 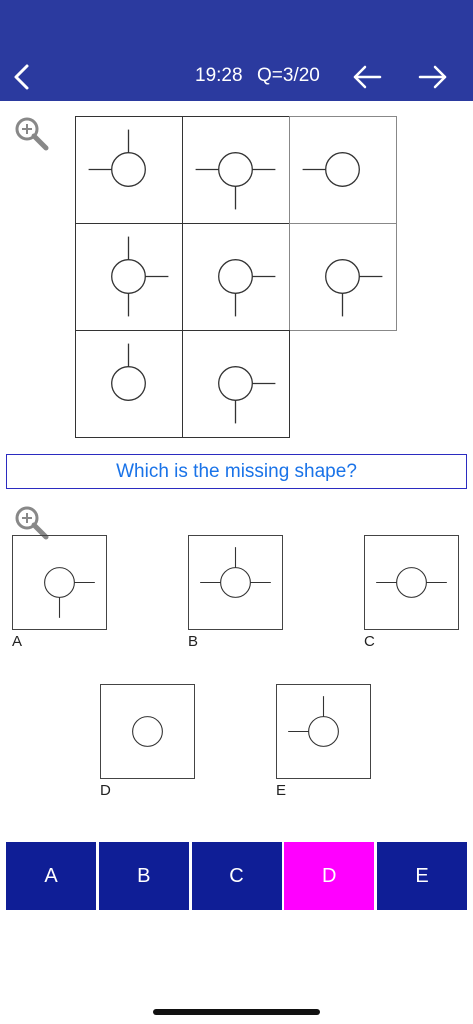 I want to click on arrow-left-icon, so click(x=367, y=77).